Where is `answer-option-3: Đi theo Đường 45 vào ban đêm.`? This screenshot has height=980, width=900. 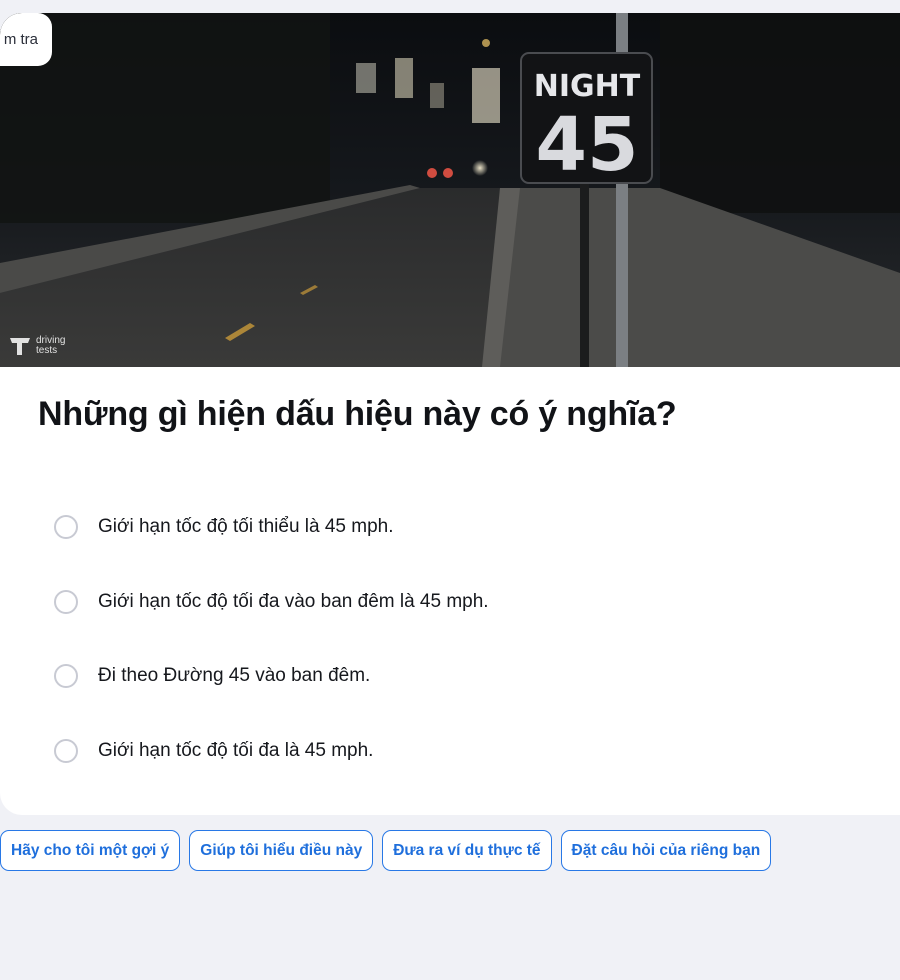
answer-option-3: Đi theo Đường 45 vào ban đêm. is located at coordinates (271, 676).